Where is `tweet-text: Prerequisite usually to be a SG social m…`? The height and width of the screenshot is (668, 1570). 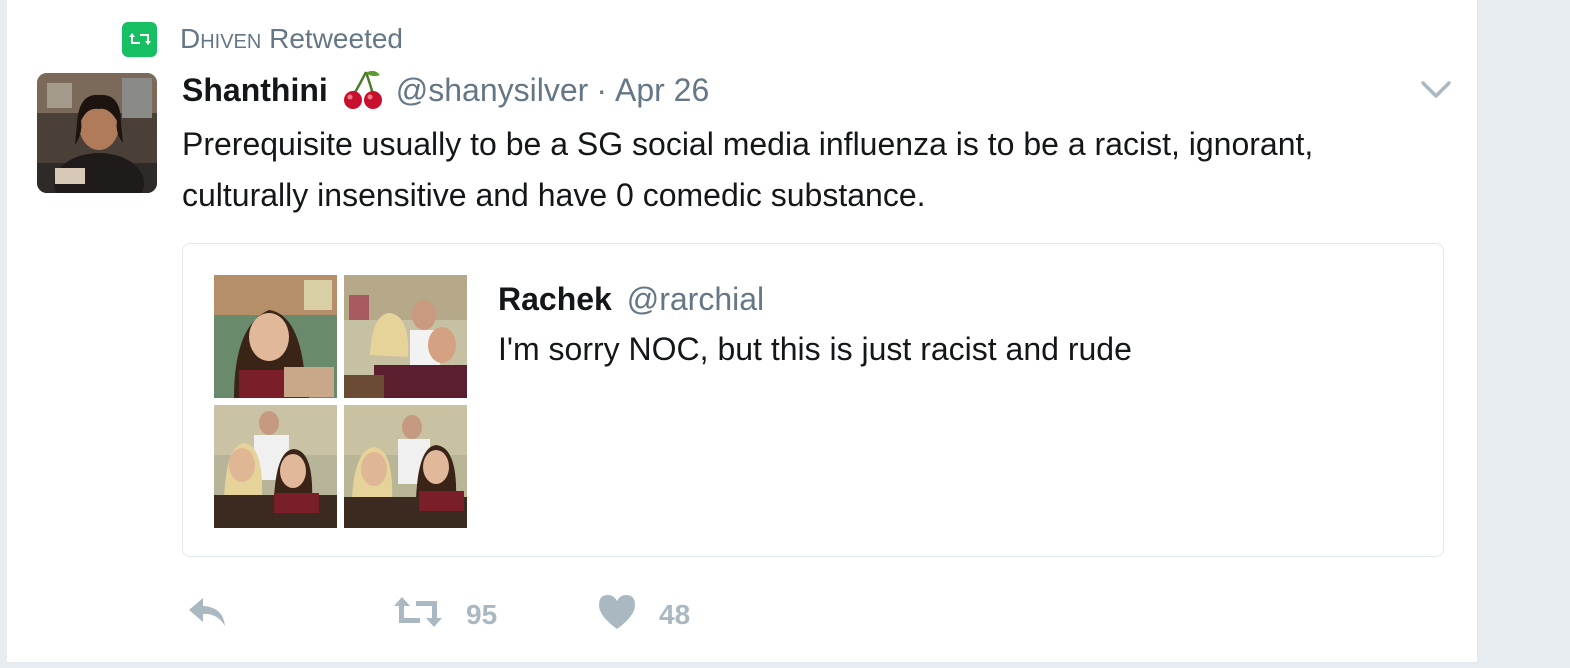
tweet-text: Prerequisite usually to be a SG social m… is located at coordinates (748, 169).